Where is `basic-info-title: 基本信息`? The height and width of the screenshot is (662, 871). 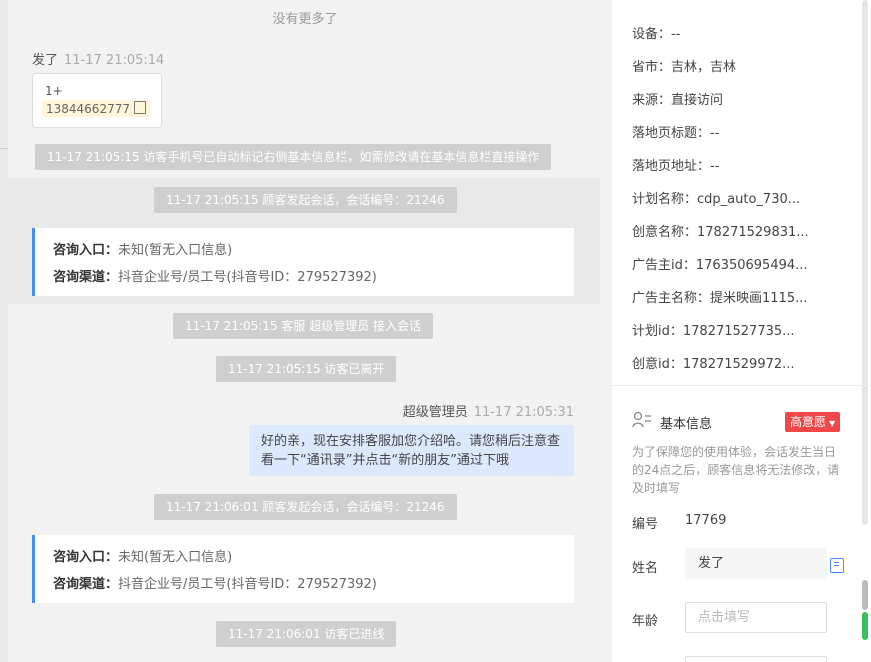 basic-info-title: 基本信息 is located at coordinates (686, 424).